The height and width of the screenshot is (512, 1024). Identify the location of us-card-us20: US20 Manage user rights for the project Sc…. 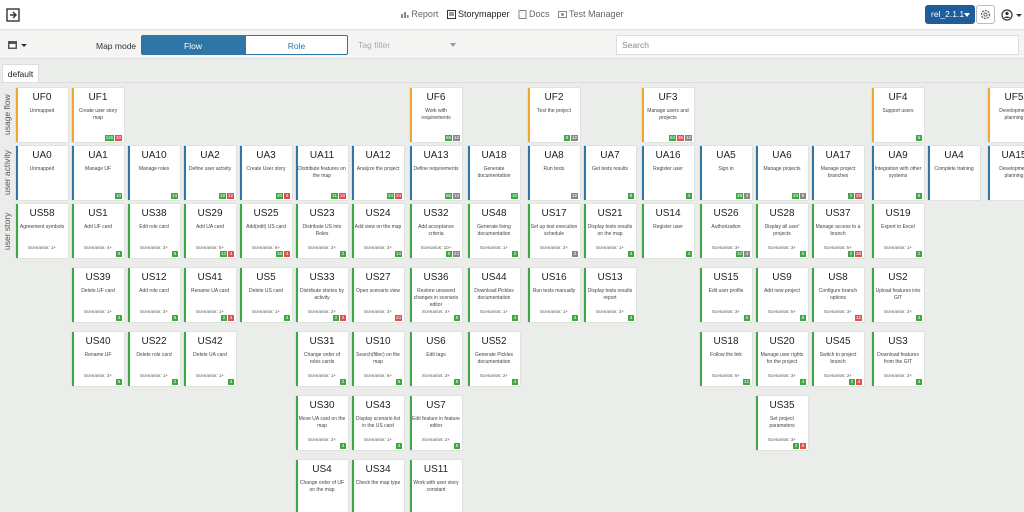
(782, 359).